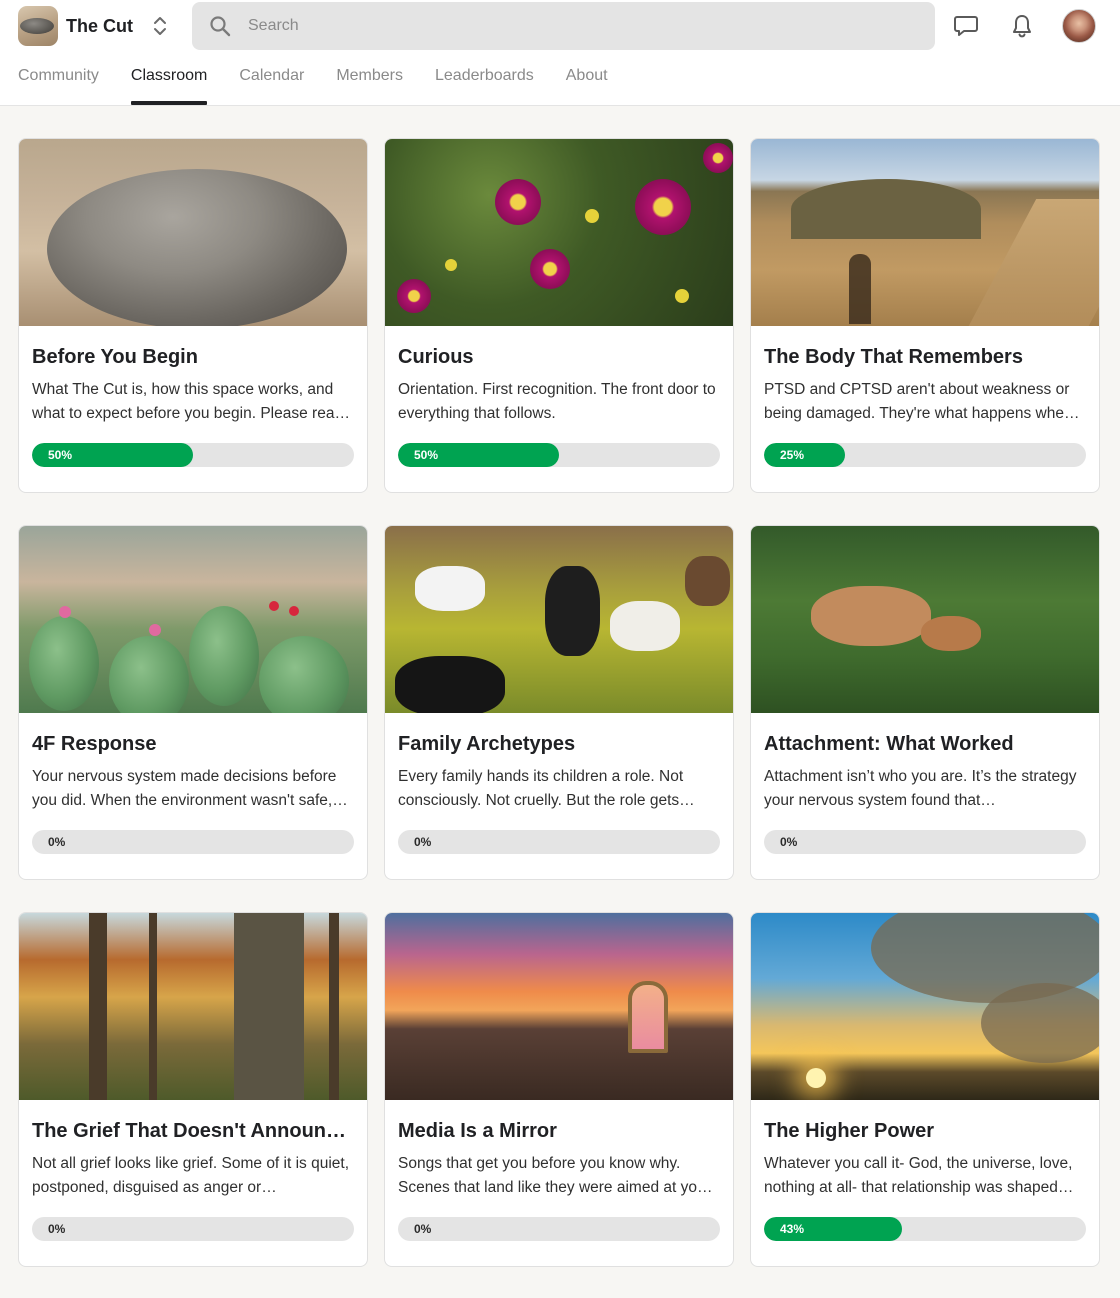 Image resolution: width=1120 pixels, height=1298 pixels. Describe the element at coordinates (58, 82) in the screenshot. I see `tab-community: Community` at that location.